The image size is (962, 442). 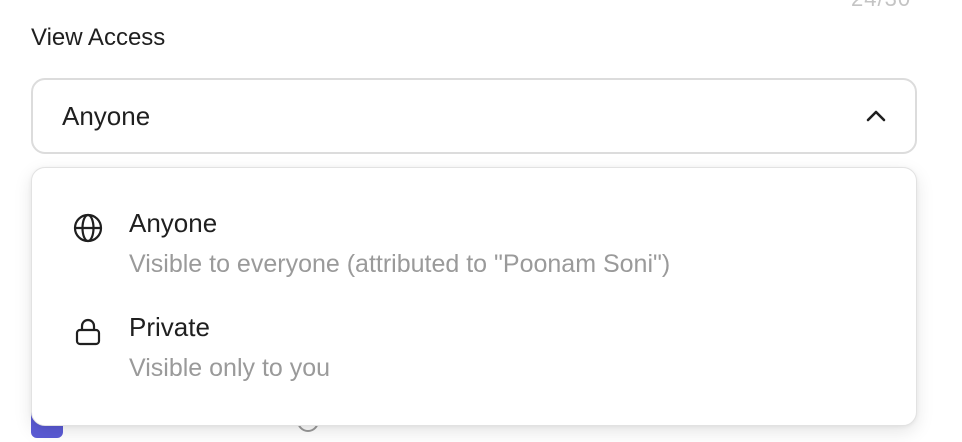 I want to click on option-description: Visible only to you, so click(x=230, y=368).